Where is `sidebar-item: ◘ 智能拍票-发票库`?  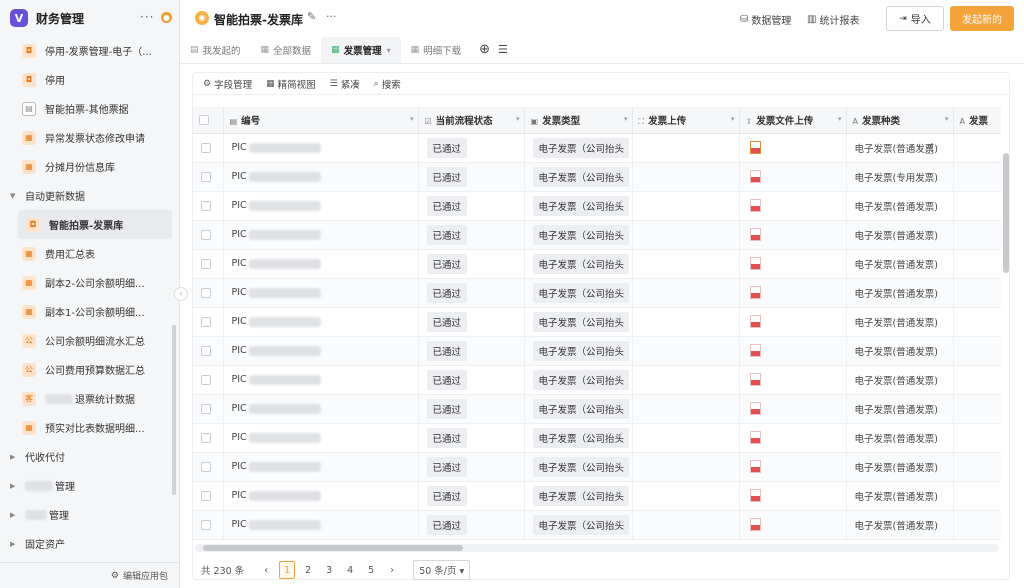 sidebar-item: ◘ 智能拍票-发票库 is located at coordinates (95, 224).